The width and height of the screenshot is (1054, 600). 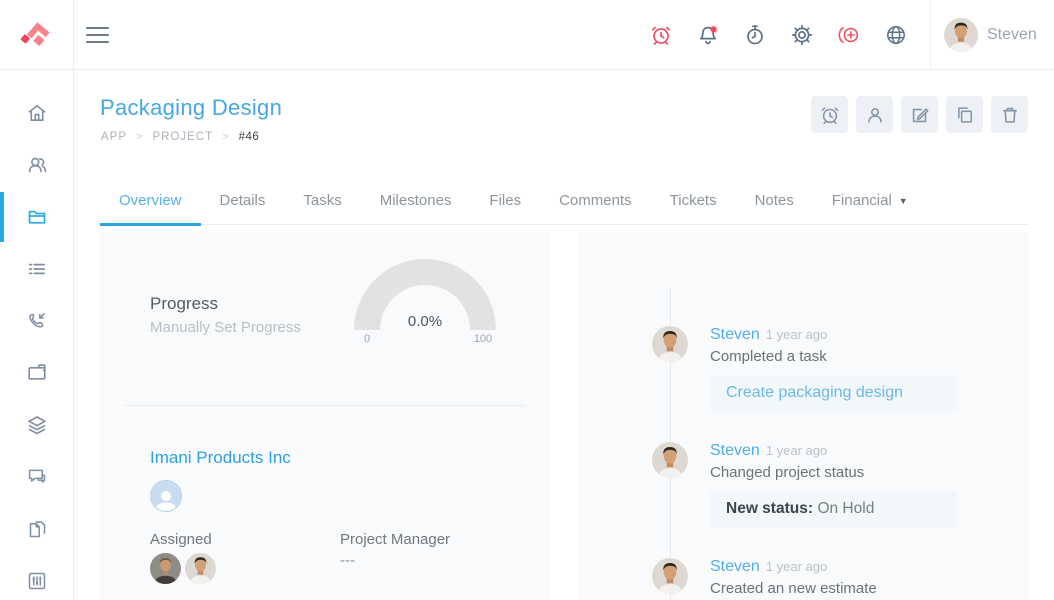 I want to click on home-icon, so click(x=36, y=113).